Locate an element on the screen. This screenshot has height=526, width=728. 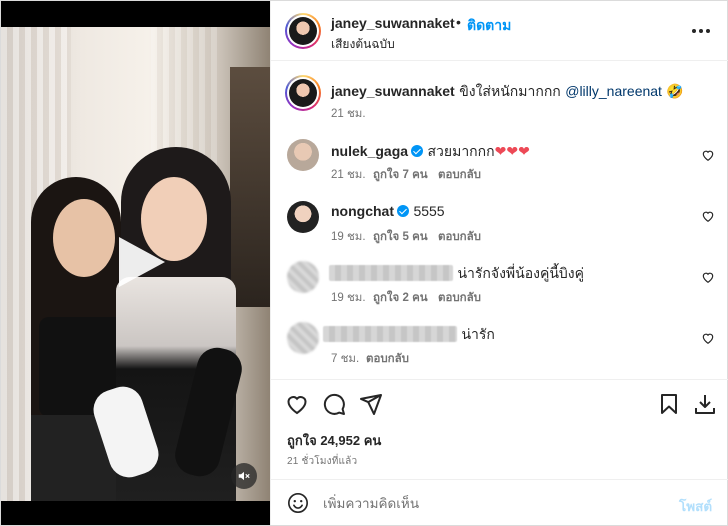
comment-row: nulek_gaga สวยมากกก❤❤❤ is located at coordinates (430, 152).